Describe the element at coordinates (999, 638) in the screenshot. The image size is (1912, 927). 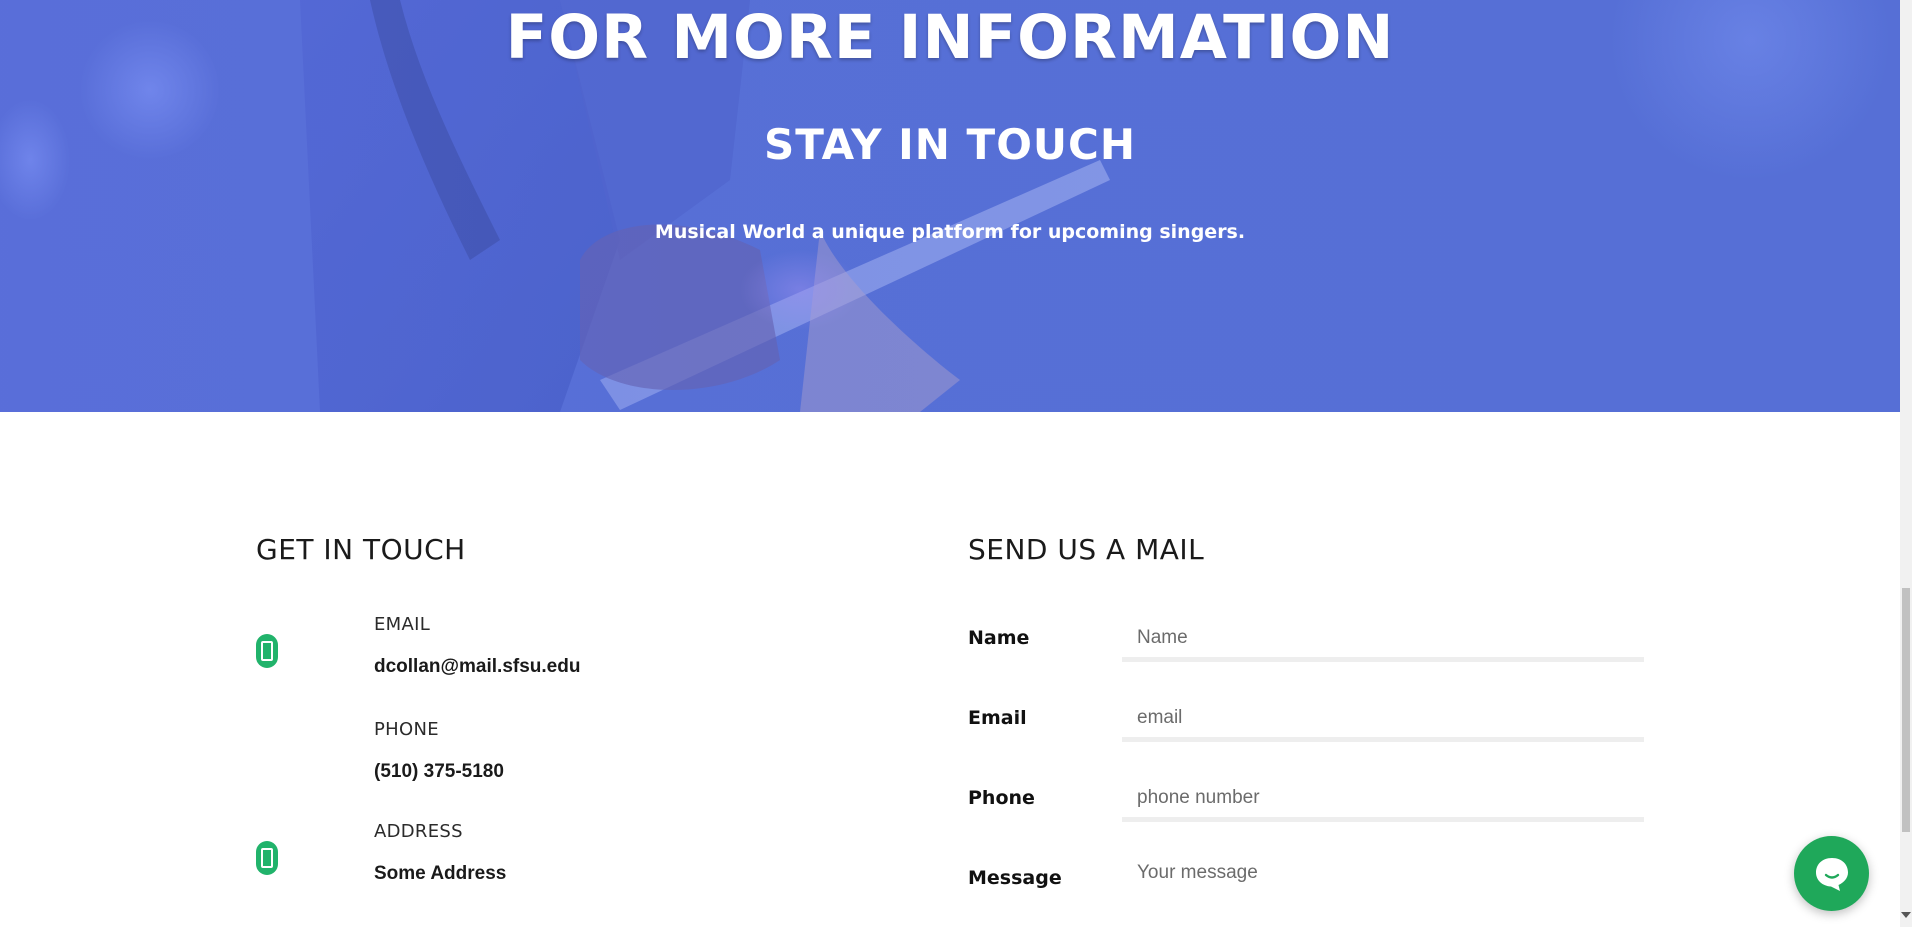
I see `name-label: Name` at that location.